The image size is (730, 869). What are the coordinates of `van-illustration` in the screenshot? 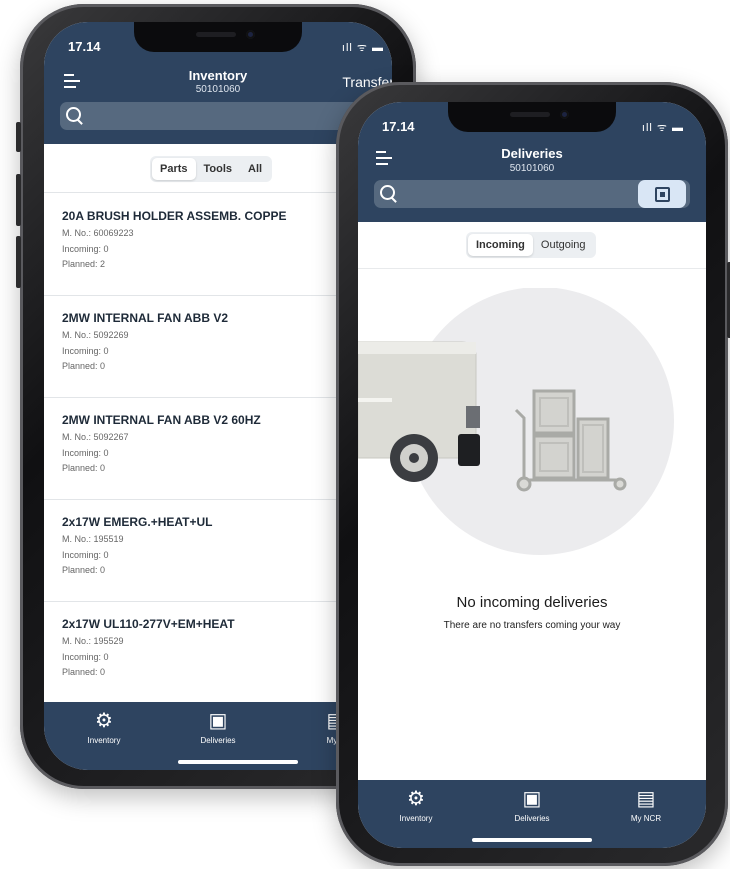 It's located at (419, 411).